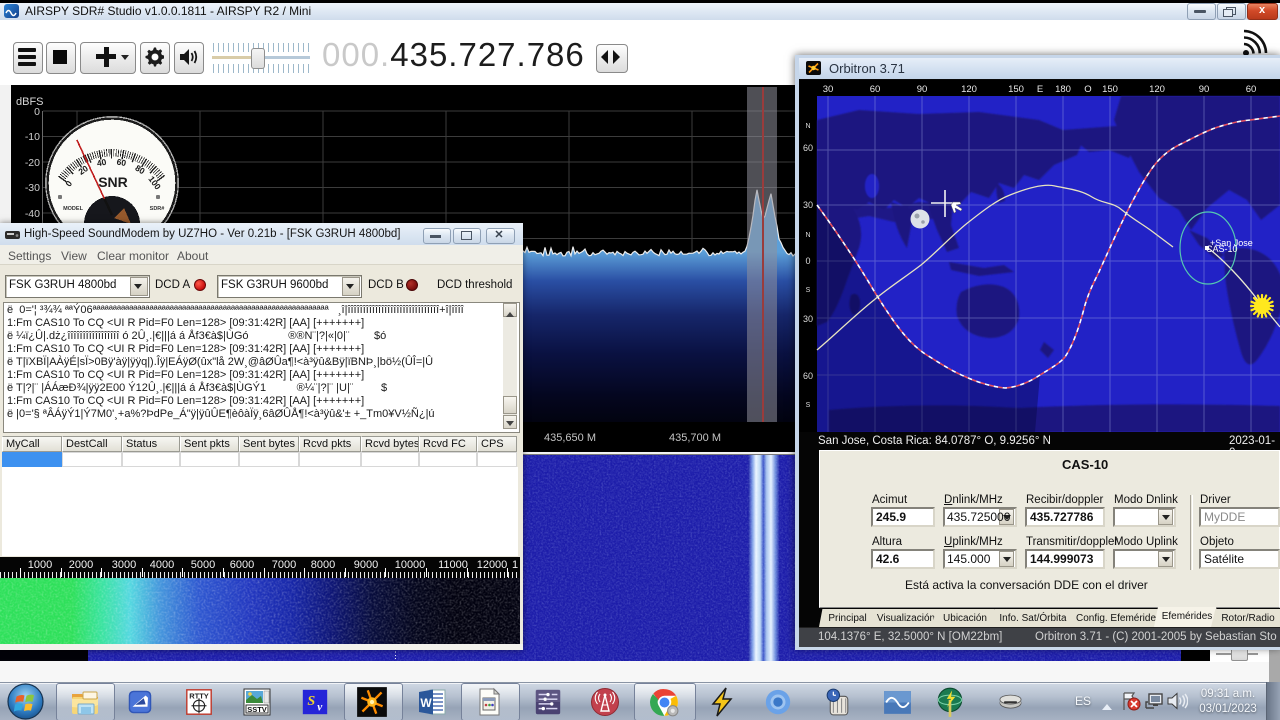 This screenshot has height=720, width=1280. I want to click on svg-text: SDR#, so click(157, 209).